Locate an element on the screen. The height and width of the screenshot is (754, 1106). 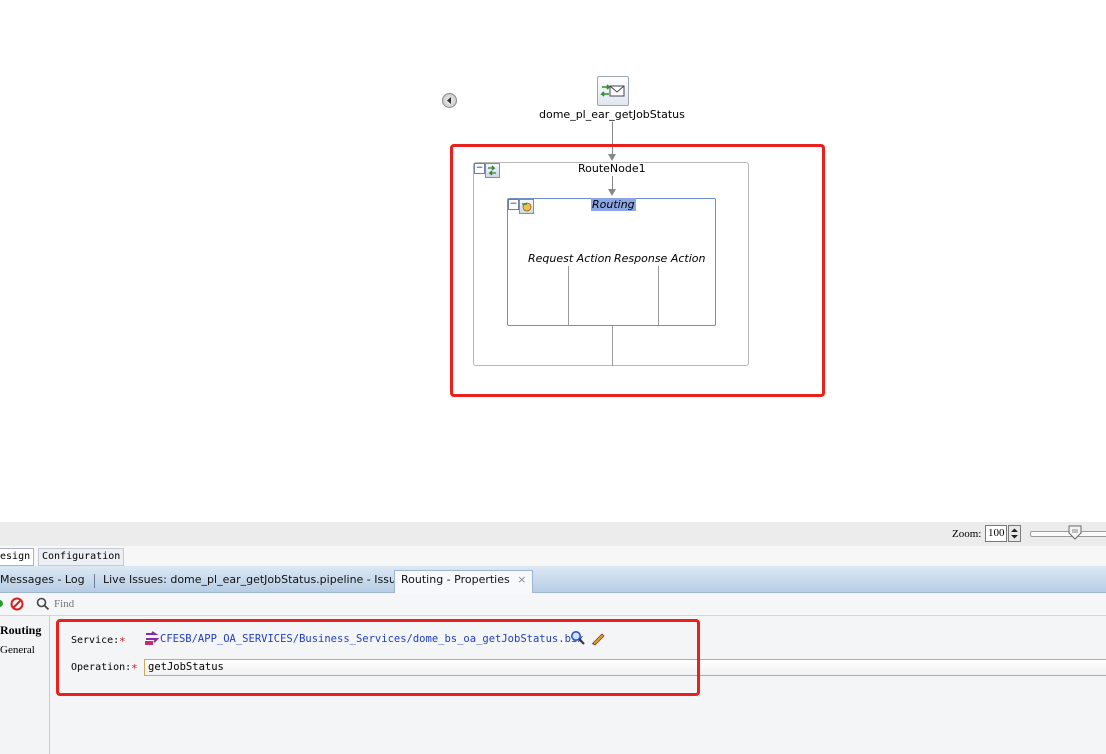
zoom-toolbar: Zoom: 100 is located at coordinates (553, 534).